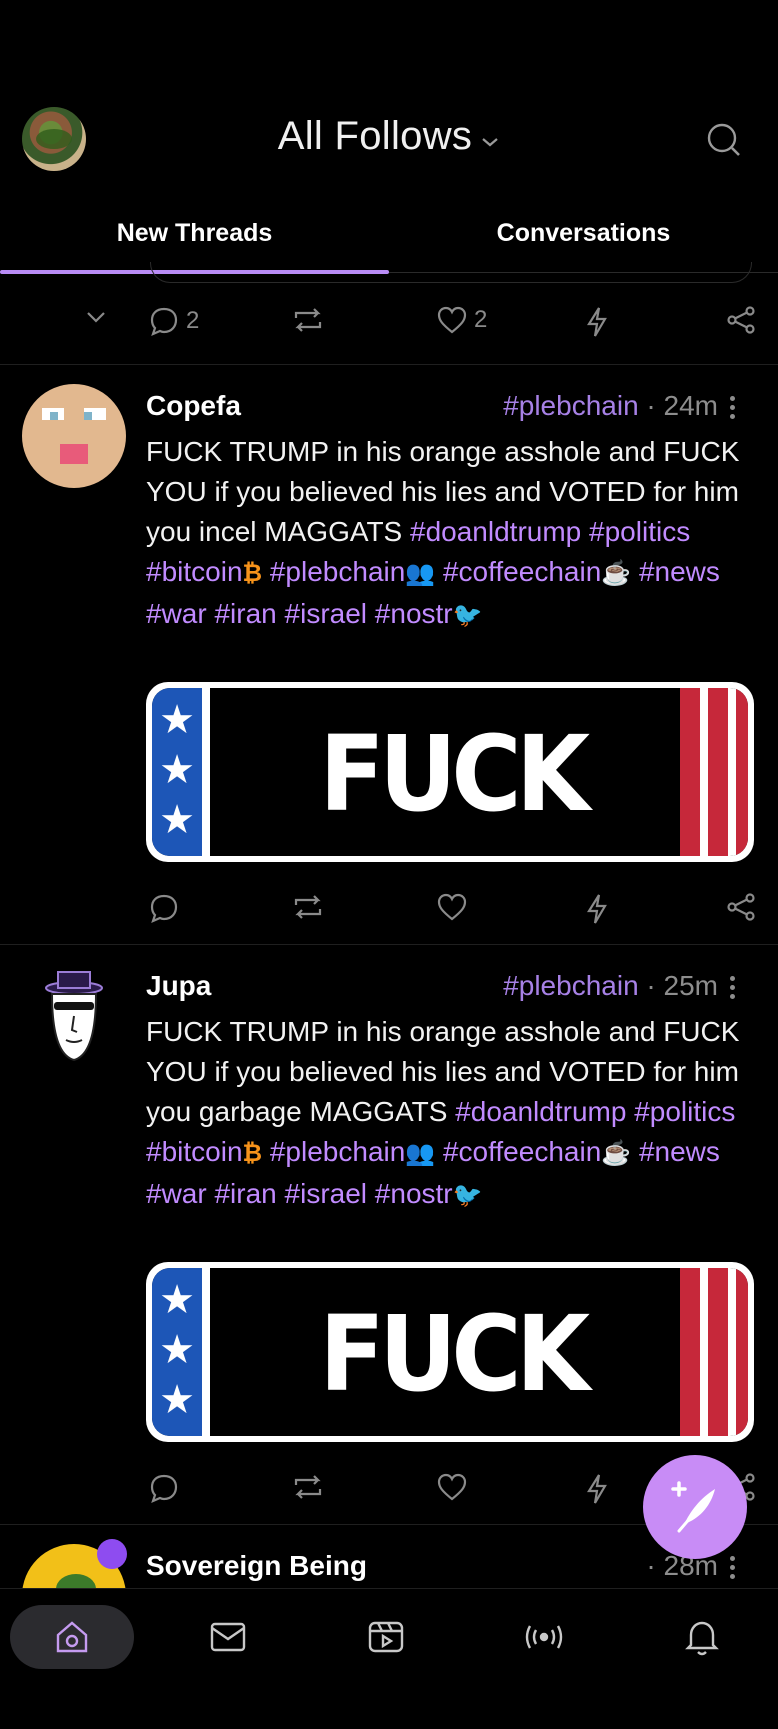  Describe the element at coordinates (389, 136) in the screenshot. I see `feed-selector: All Follows` at that location.